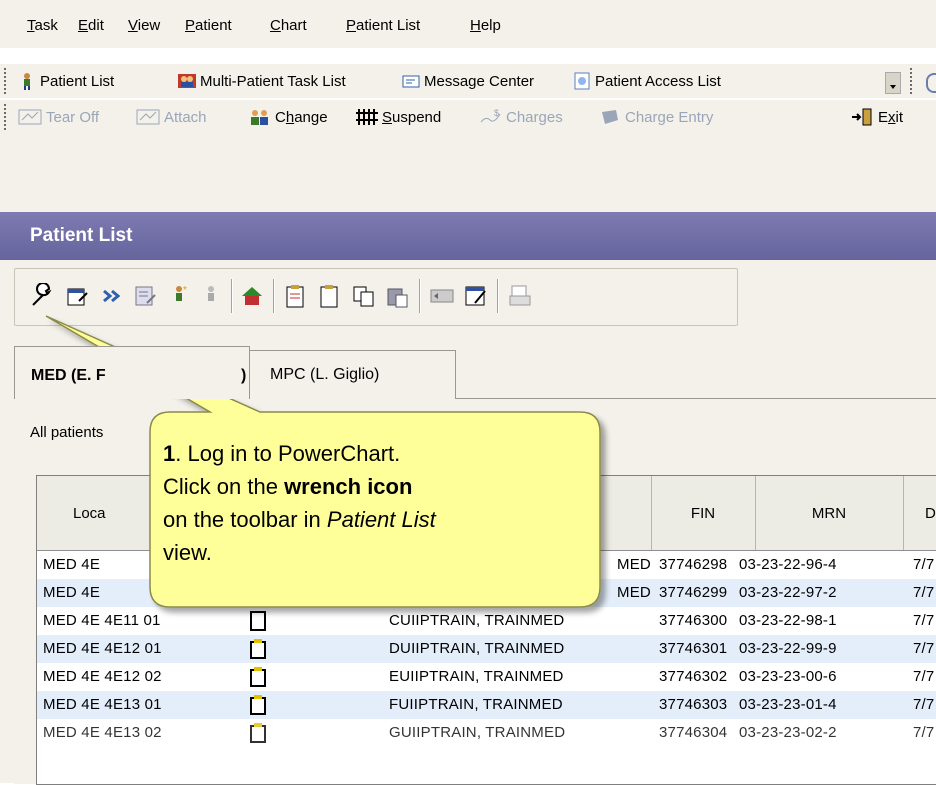 The height and width of the screenshot is (785, 936). What do you see at coordinates (520, 296) in the screenshot?
I see `print-icon` at bounding box center [520, 296].